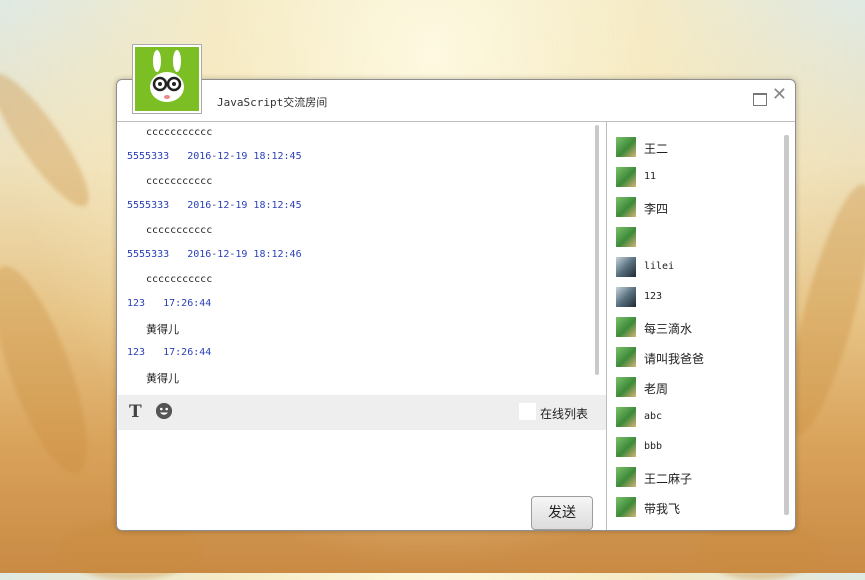 This screenshot has height=580, width=865. I want to click on user-name: 王二麻子, so click(668, 479).